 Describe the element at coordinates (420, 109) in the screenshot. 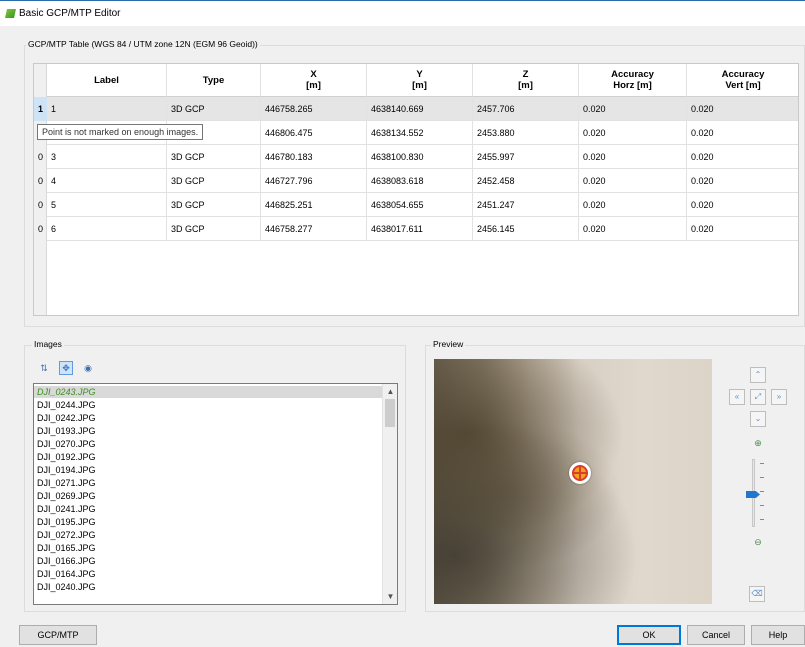

I see `cell-y: 4638140.669` at that location.